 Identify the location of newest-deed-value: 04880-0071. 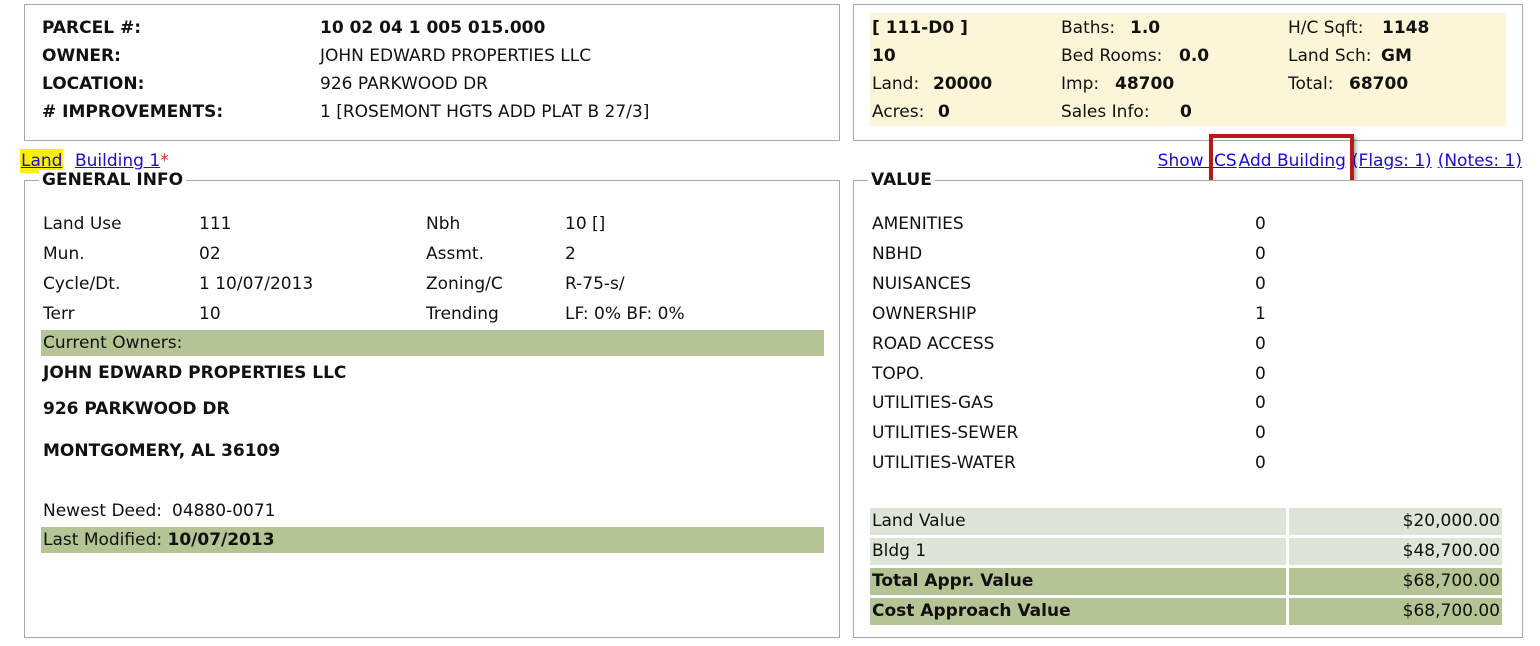
(224, 511).